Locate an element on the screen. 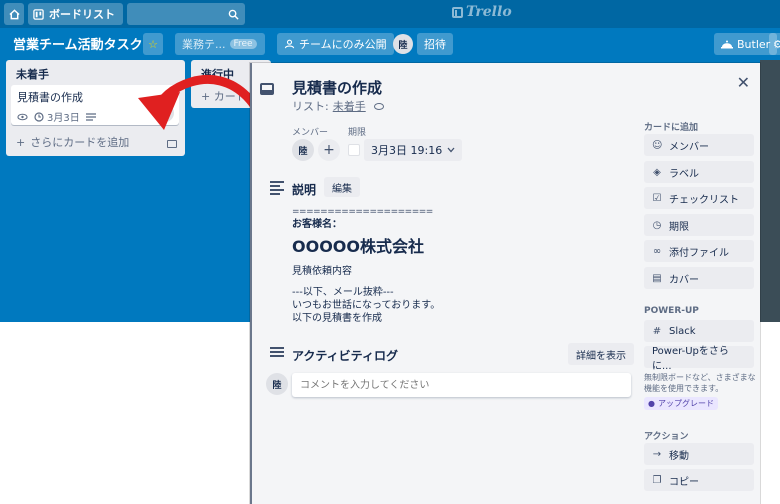 This screenshot has height=504, width=780. due-complete-checkbox is located at coordinates (354, 150).